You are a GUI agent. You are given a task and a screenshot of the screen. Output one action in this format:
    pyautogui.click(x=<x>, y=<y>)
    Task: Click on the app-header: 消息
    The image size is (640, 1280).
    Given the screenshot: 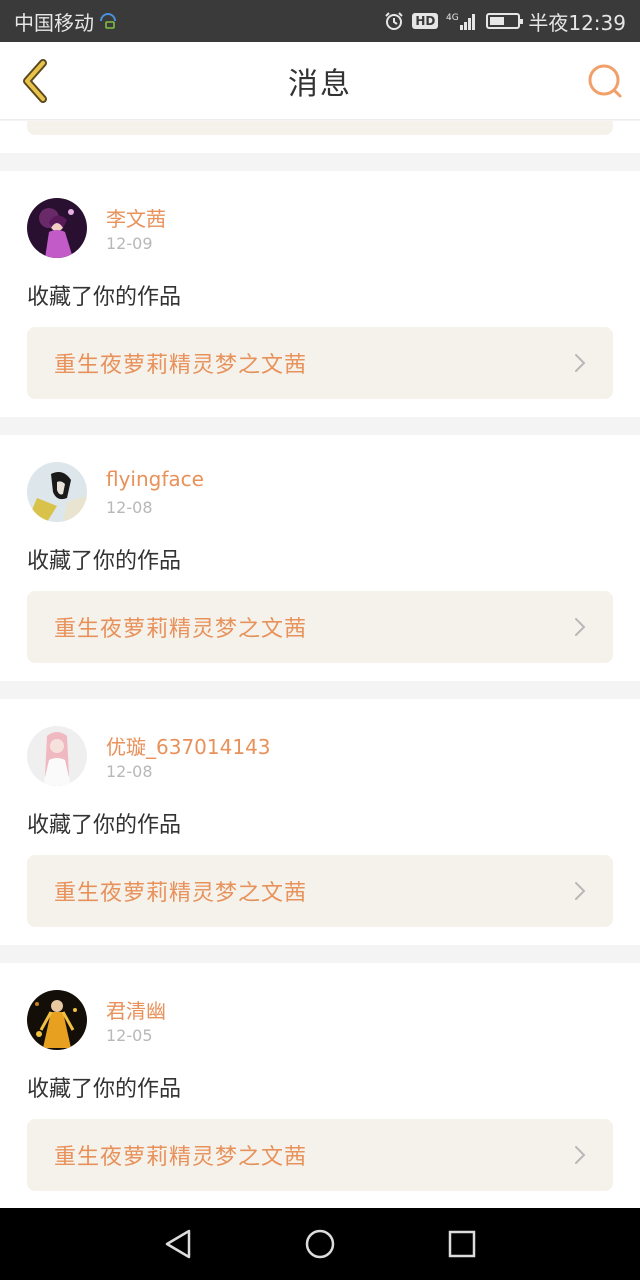 What is the action you would take?
    pyautogui.click(x=320, y=81)
    